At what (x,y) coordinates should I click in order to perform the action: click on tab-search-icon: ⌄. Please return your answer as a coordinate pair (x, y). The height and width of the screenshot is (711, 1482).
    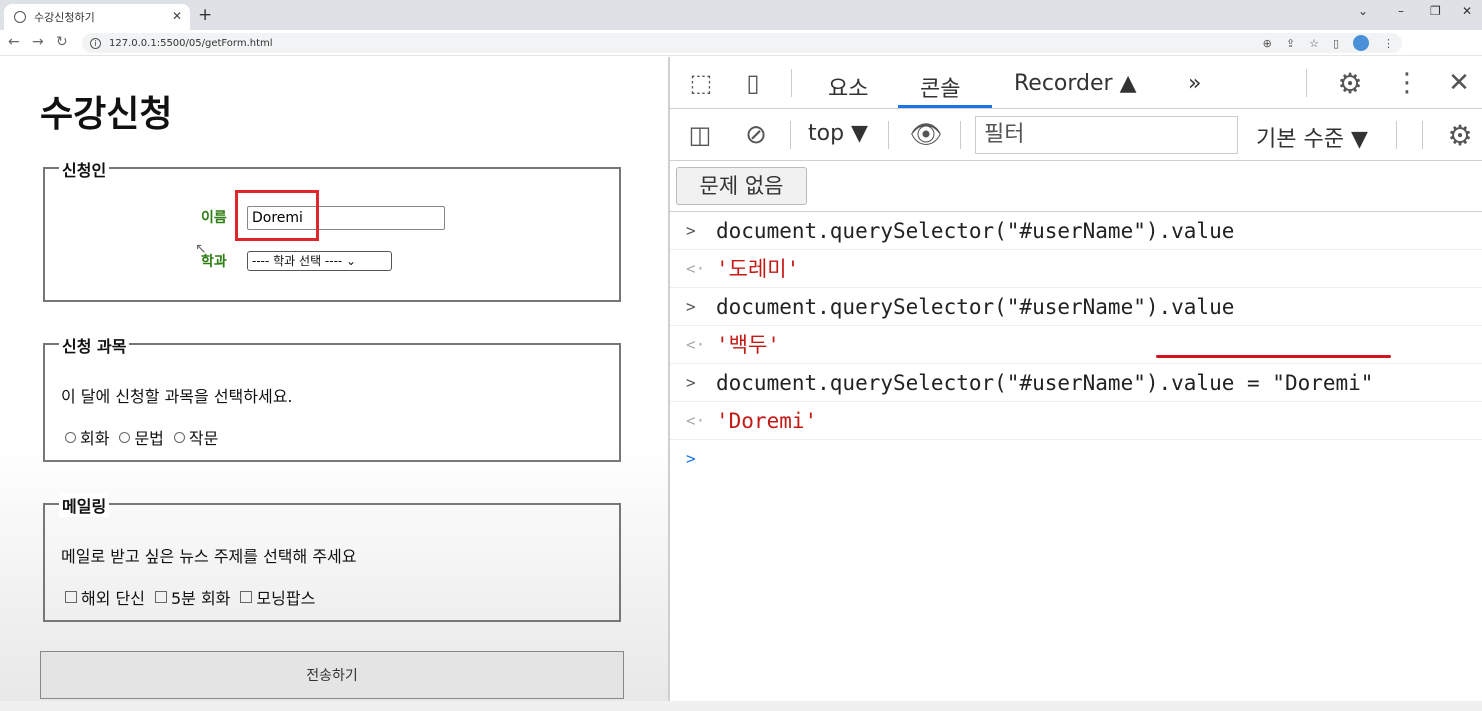
    Looking at the image, I should click on (1363, 11).